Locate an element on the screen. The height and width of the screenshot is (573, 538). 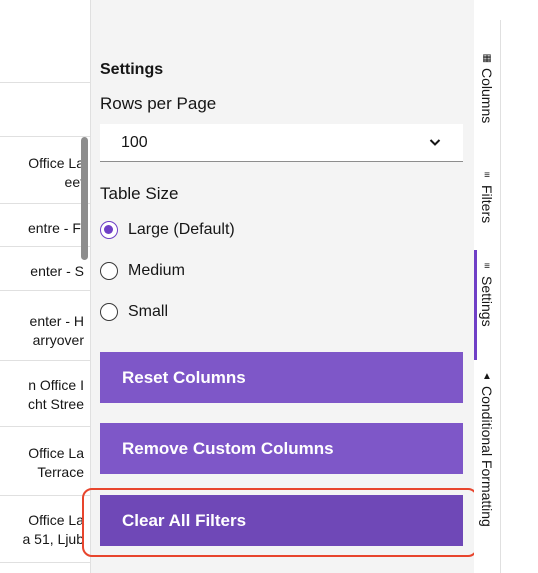
tab-label: Settings is located at coordinates (487, 301).